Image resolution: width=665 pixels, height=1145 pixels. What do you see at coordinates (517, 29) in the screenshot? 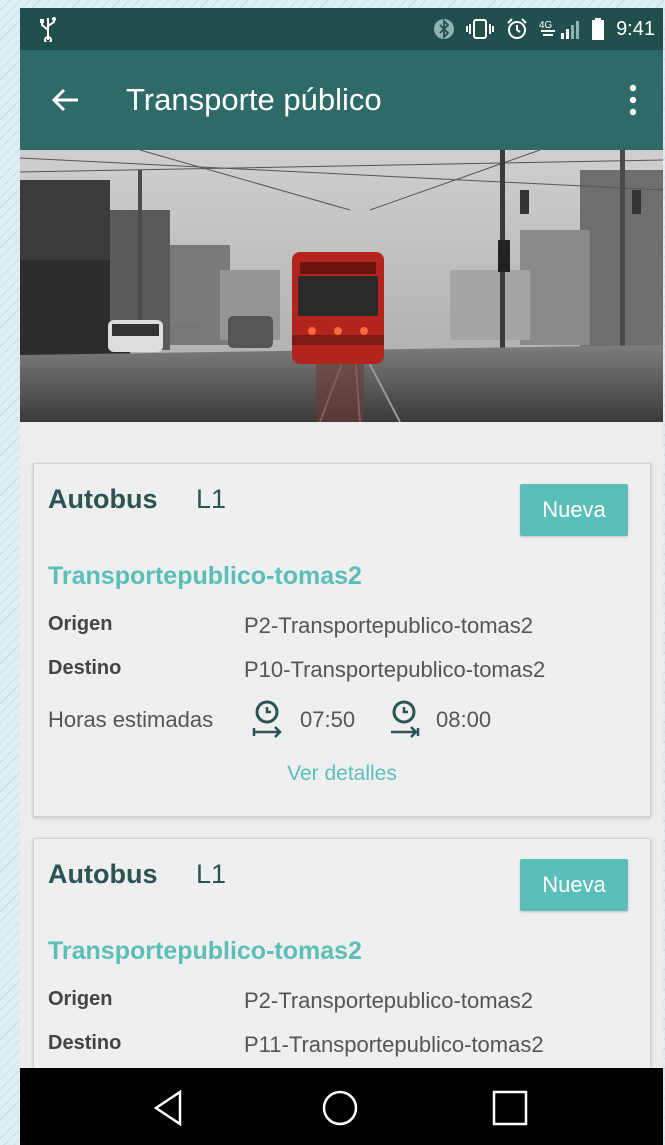
I see `alarm-icon` at bounding box center [517, 29].